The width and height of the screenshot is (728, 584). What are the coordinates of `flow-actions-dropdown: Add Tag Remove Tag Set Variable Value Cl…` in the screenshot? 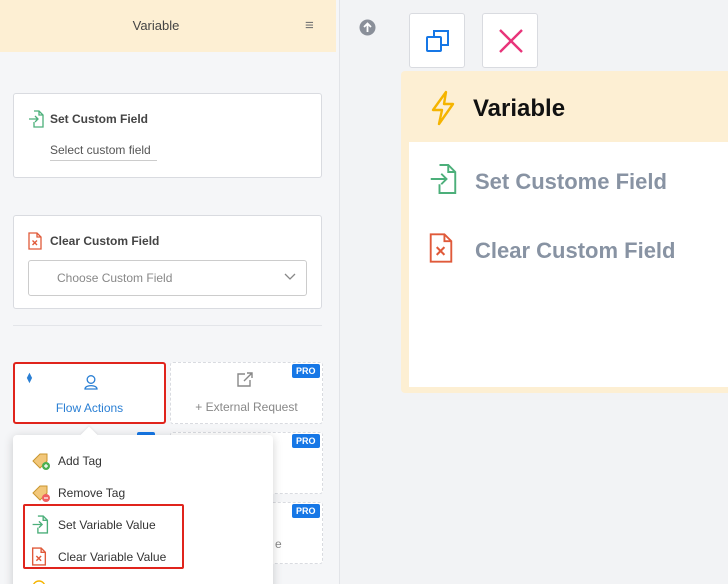 It's located at (143, 505).